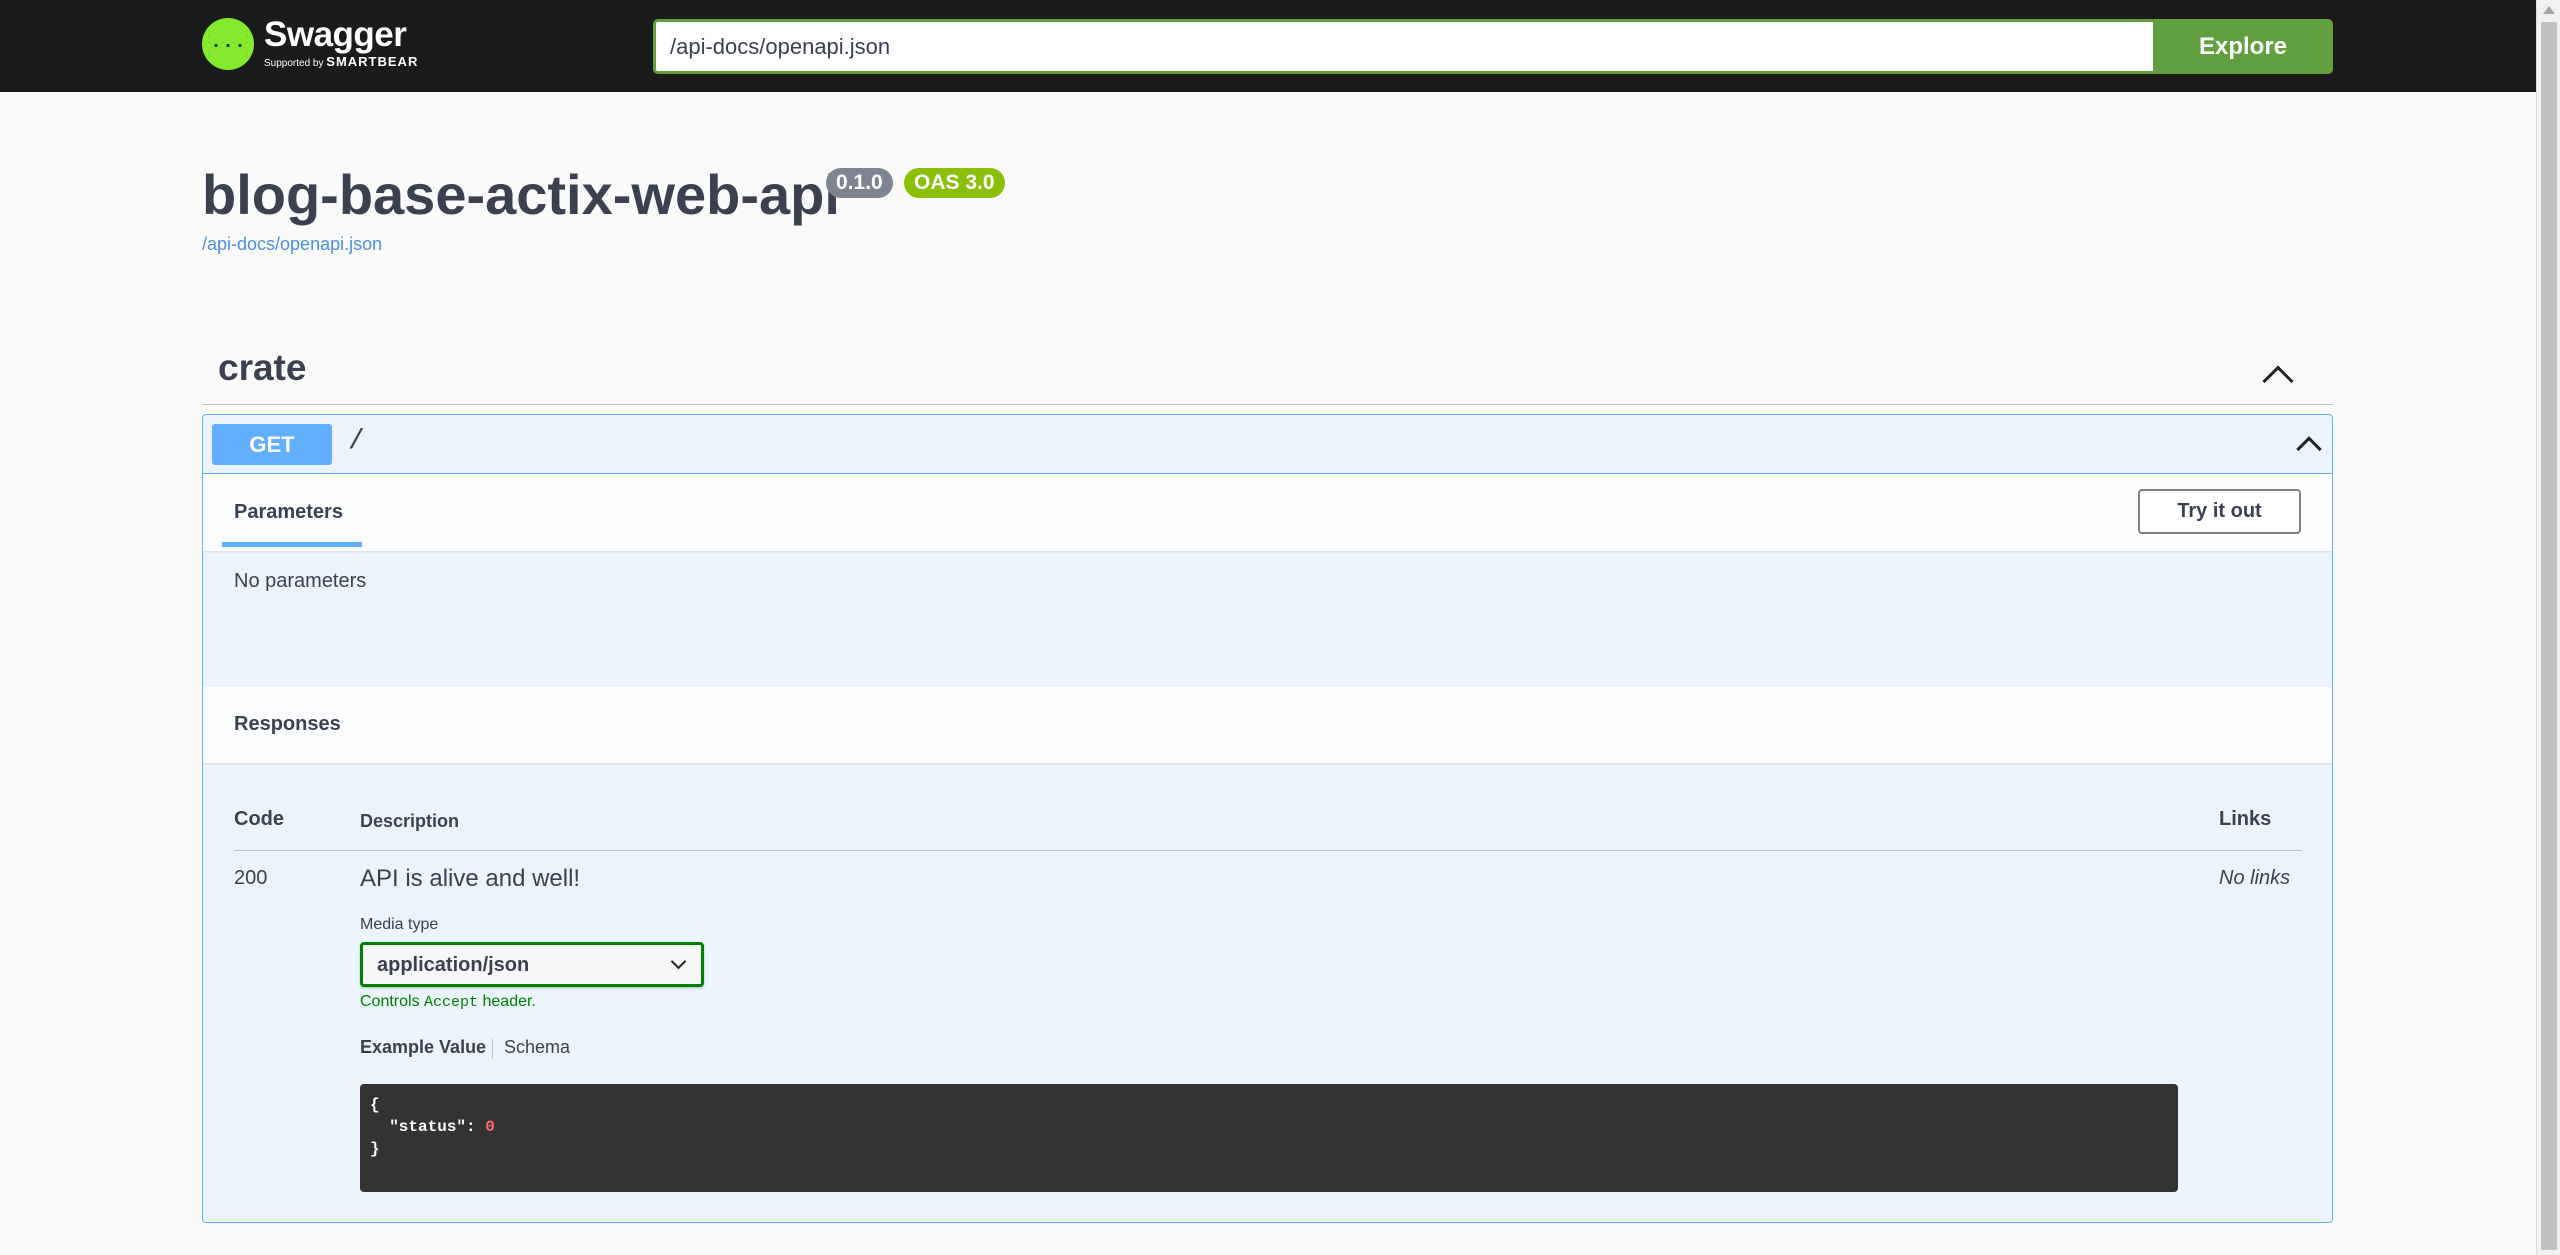  What do you see at coordinates (2245, 819) in the screenshot?
I see `column-header-links: Links` at bounding box center [2245, 819].